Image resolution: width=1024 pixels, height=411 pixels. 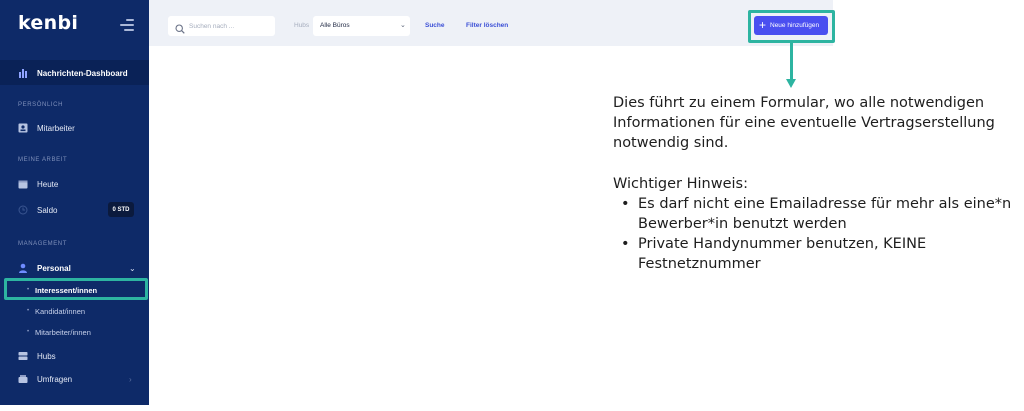 What do you see at coordinates (55, 379) in the screenshot?
I see `sidebar-item-label: Umfragen` at bounding box center [55, 379].